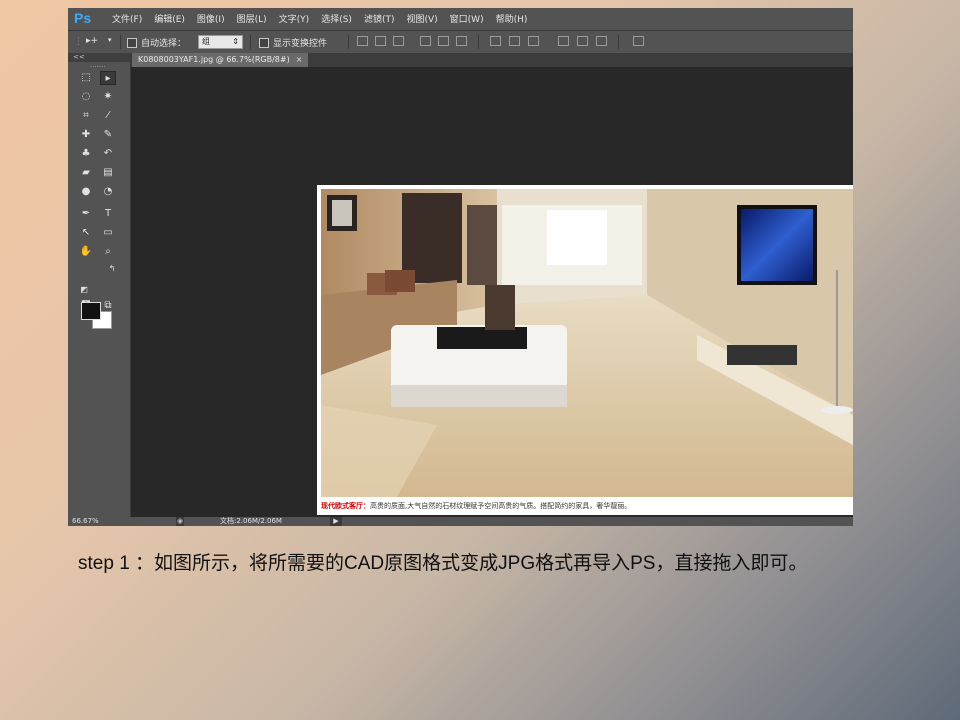  I want to click on swap-colors-icon: ↰, so click(112, 269).